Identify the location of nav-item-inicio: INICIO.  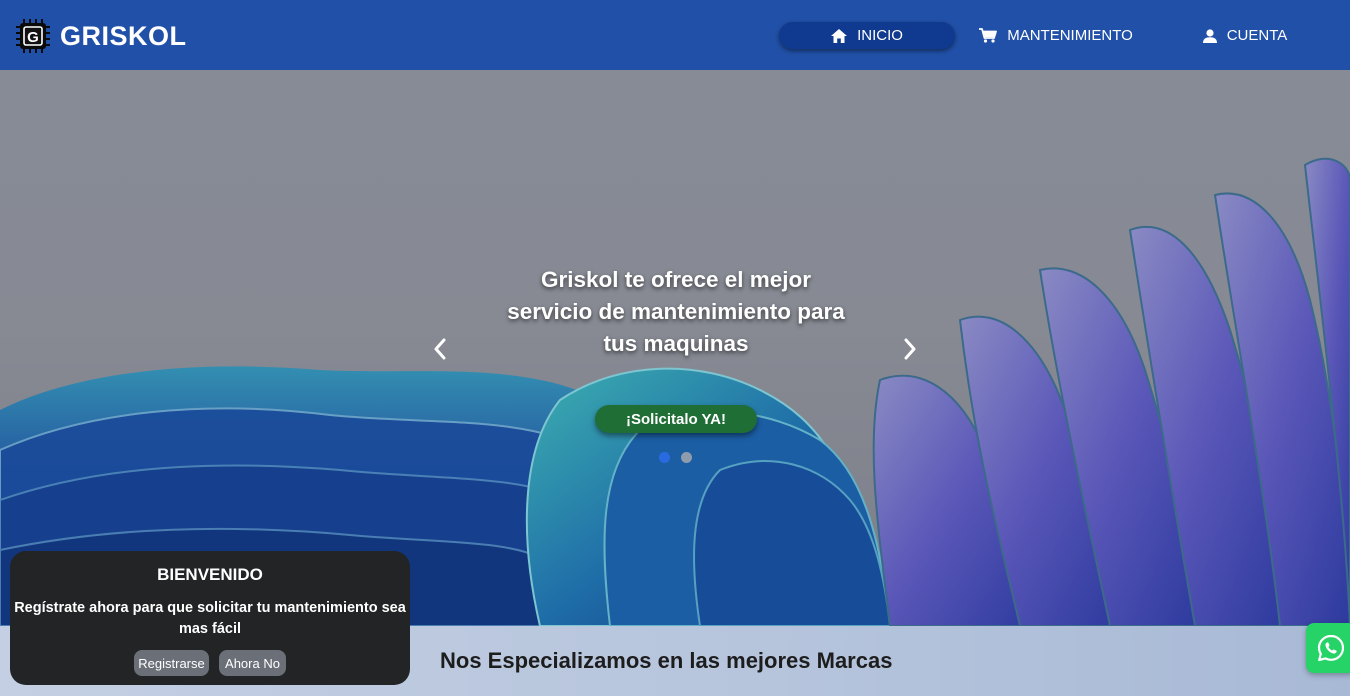
(867, 35).